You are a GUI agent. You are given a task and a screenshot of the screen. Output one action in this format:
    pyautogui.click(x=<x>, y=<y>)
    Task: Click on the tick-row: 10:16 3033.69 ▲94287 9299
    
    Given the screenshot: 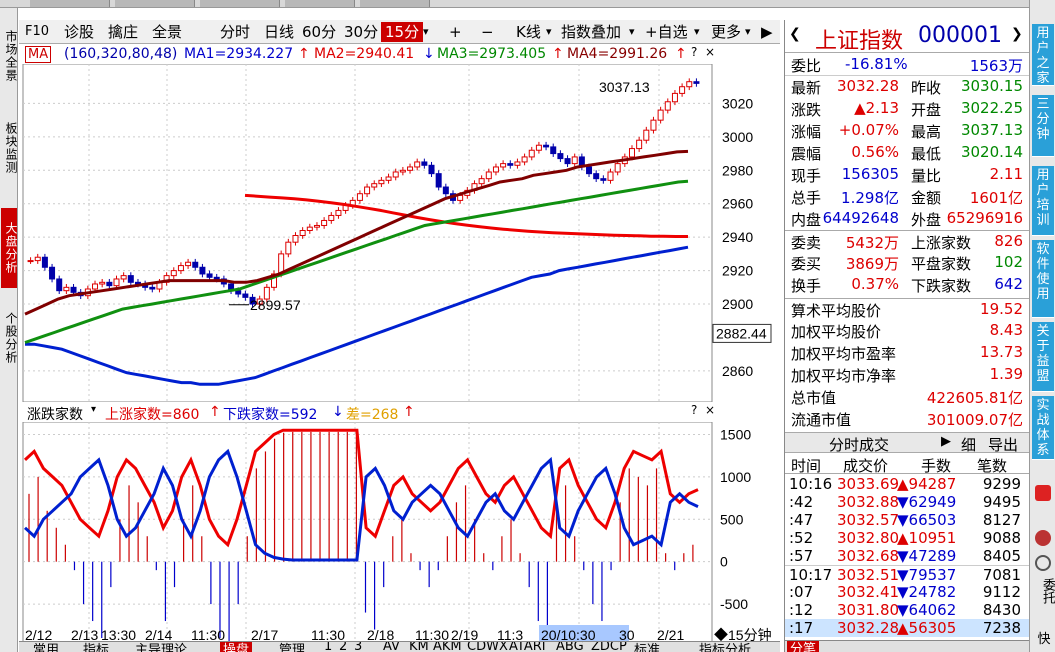 What is the action you would take?
    pyautogui.click(x=907, y=484)
    